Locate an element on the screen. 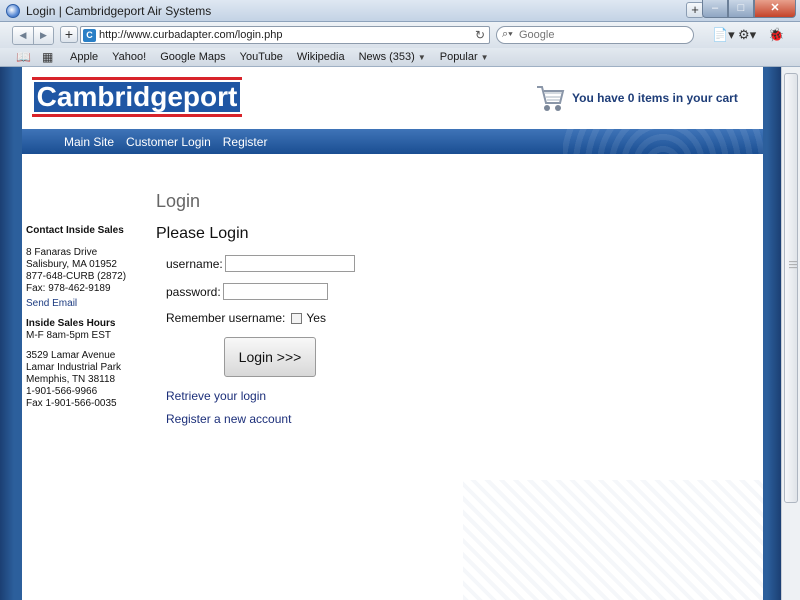  retrieve-login-link: Retrieve your login is located at coordinates (216, 396).